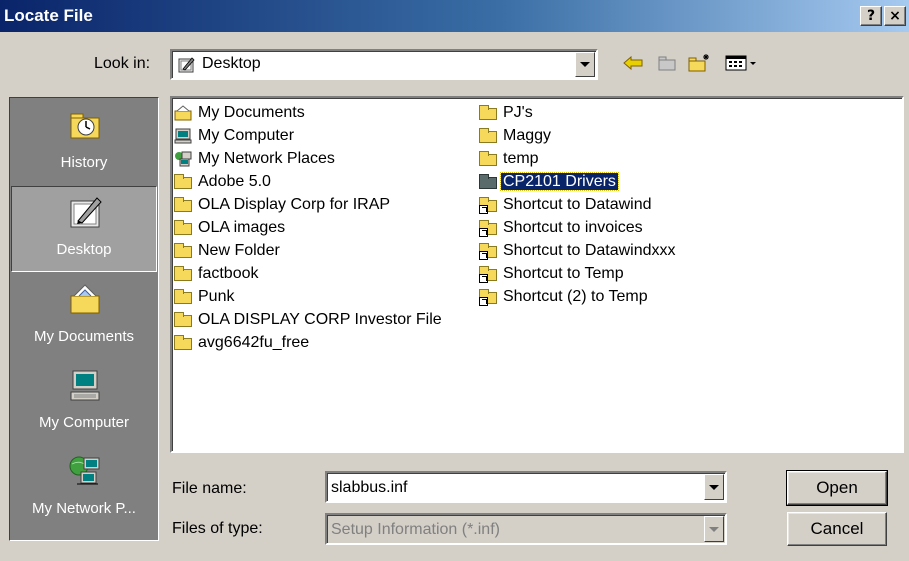  I want to click on list-item: temp, so click(577, 159).